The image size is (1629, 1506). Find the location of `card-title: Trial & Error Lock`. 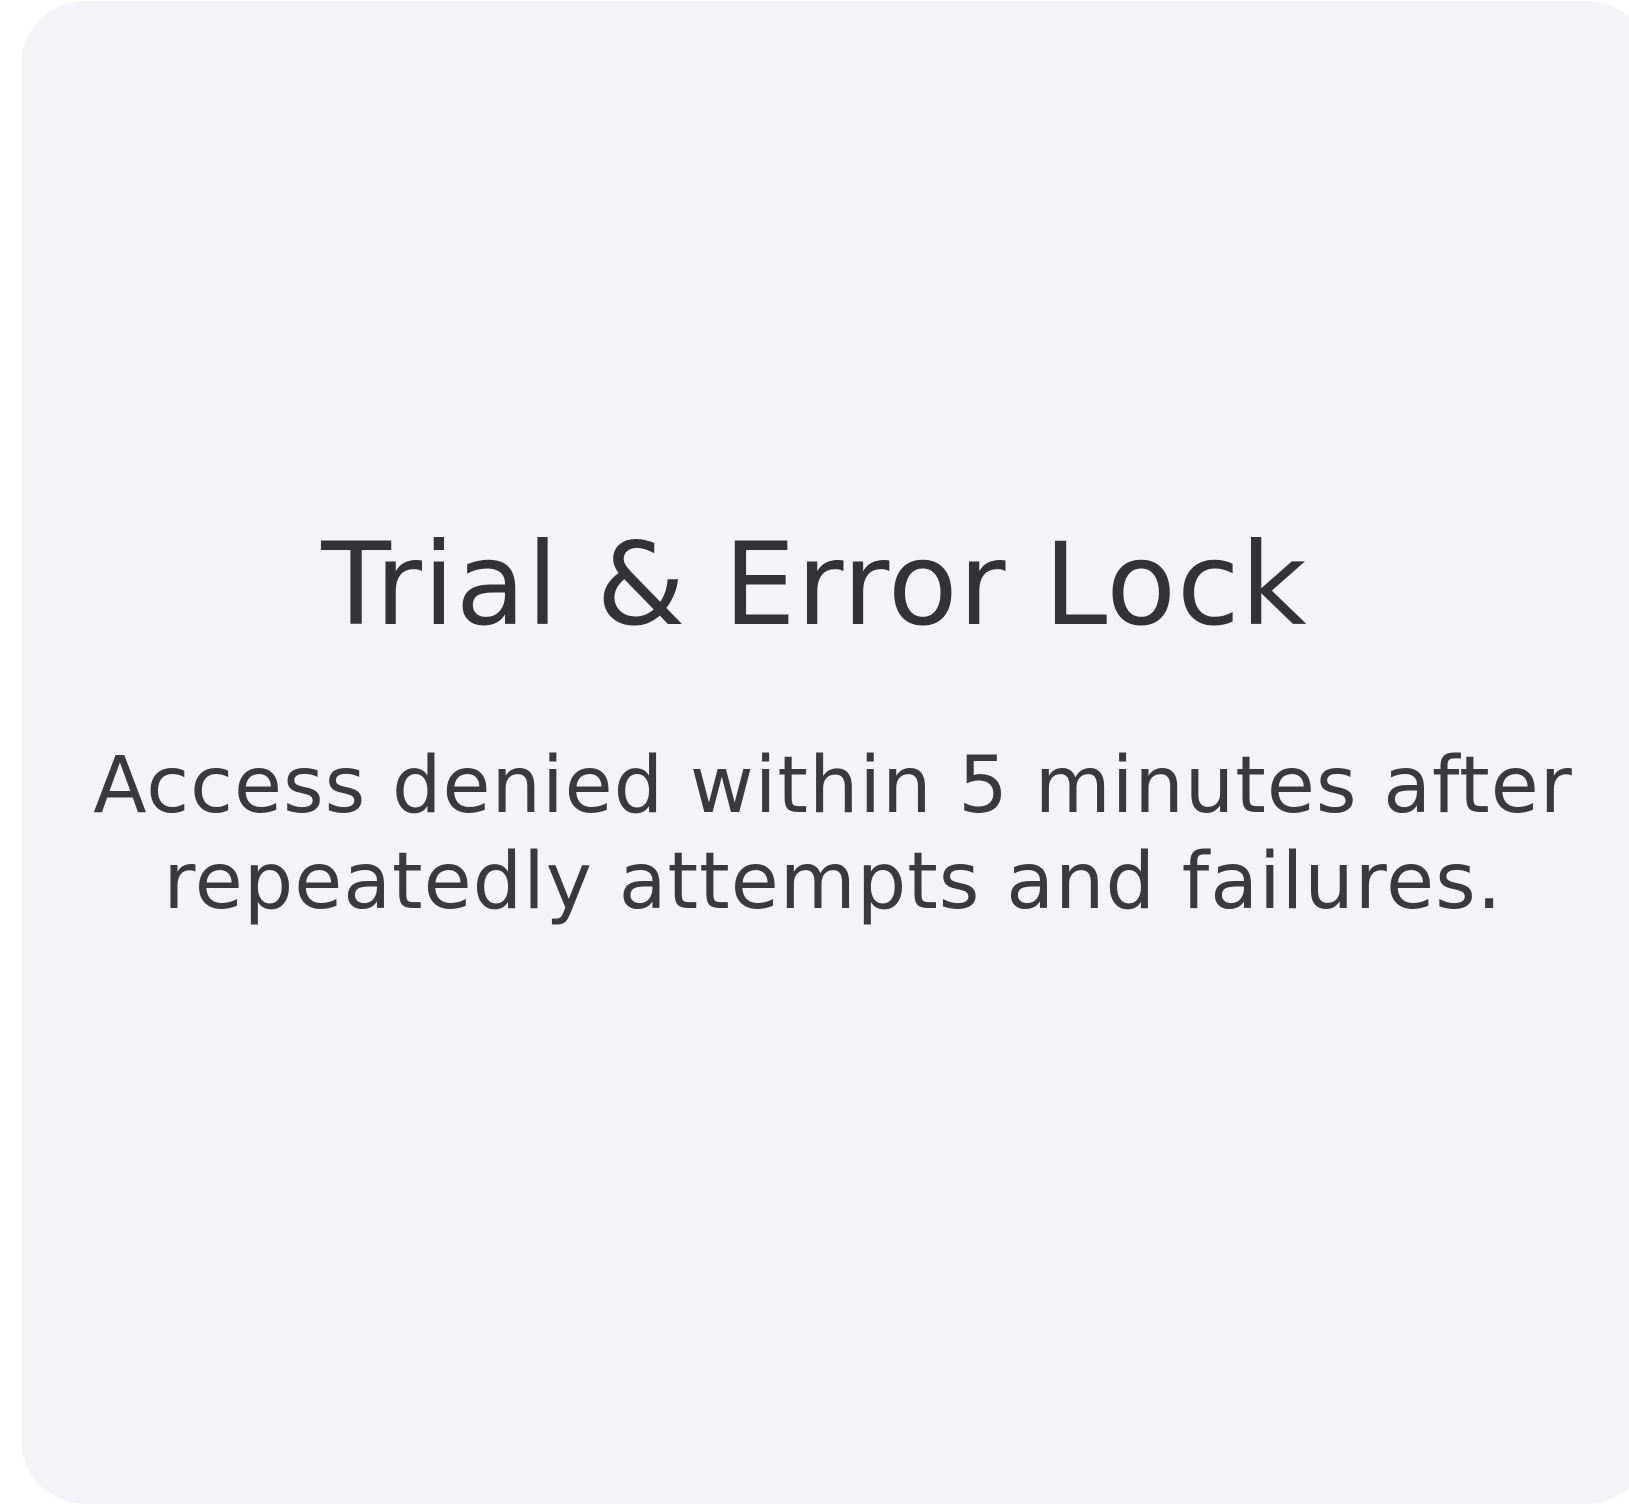

card-title: Trial & Error Lock is located at coordinates (814, 584).